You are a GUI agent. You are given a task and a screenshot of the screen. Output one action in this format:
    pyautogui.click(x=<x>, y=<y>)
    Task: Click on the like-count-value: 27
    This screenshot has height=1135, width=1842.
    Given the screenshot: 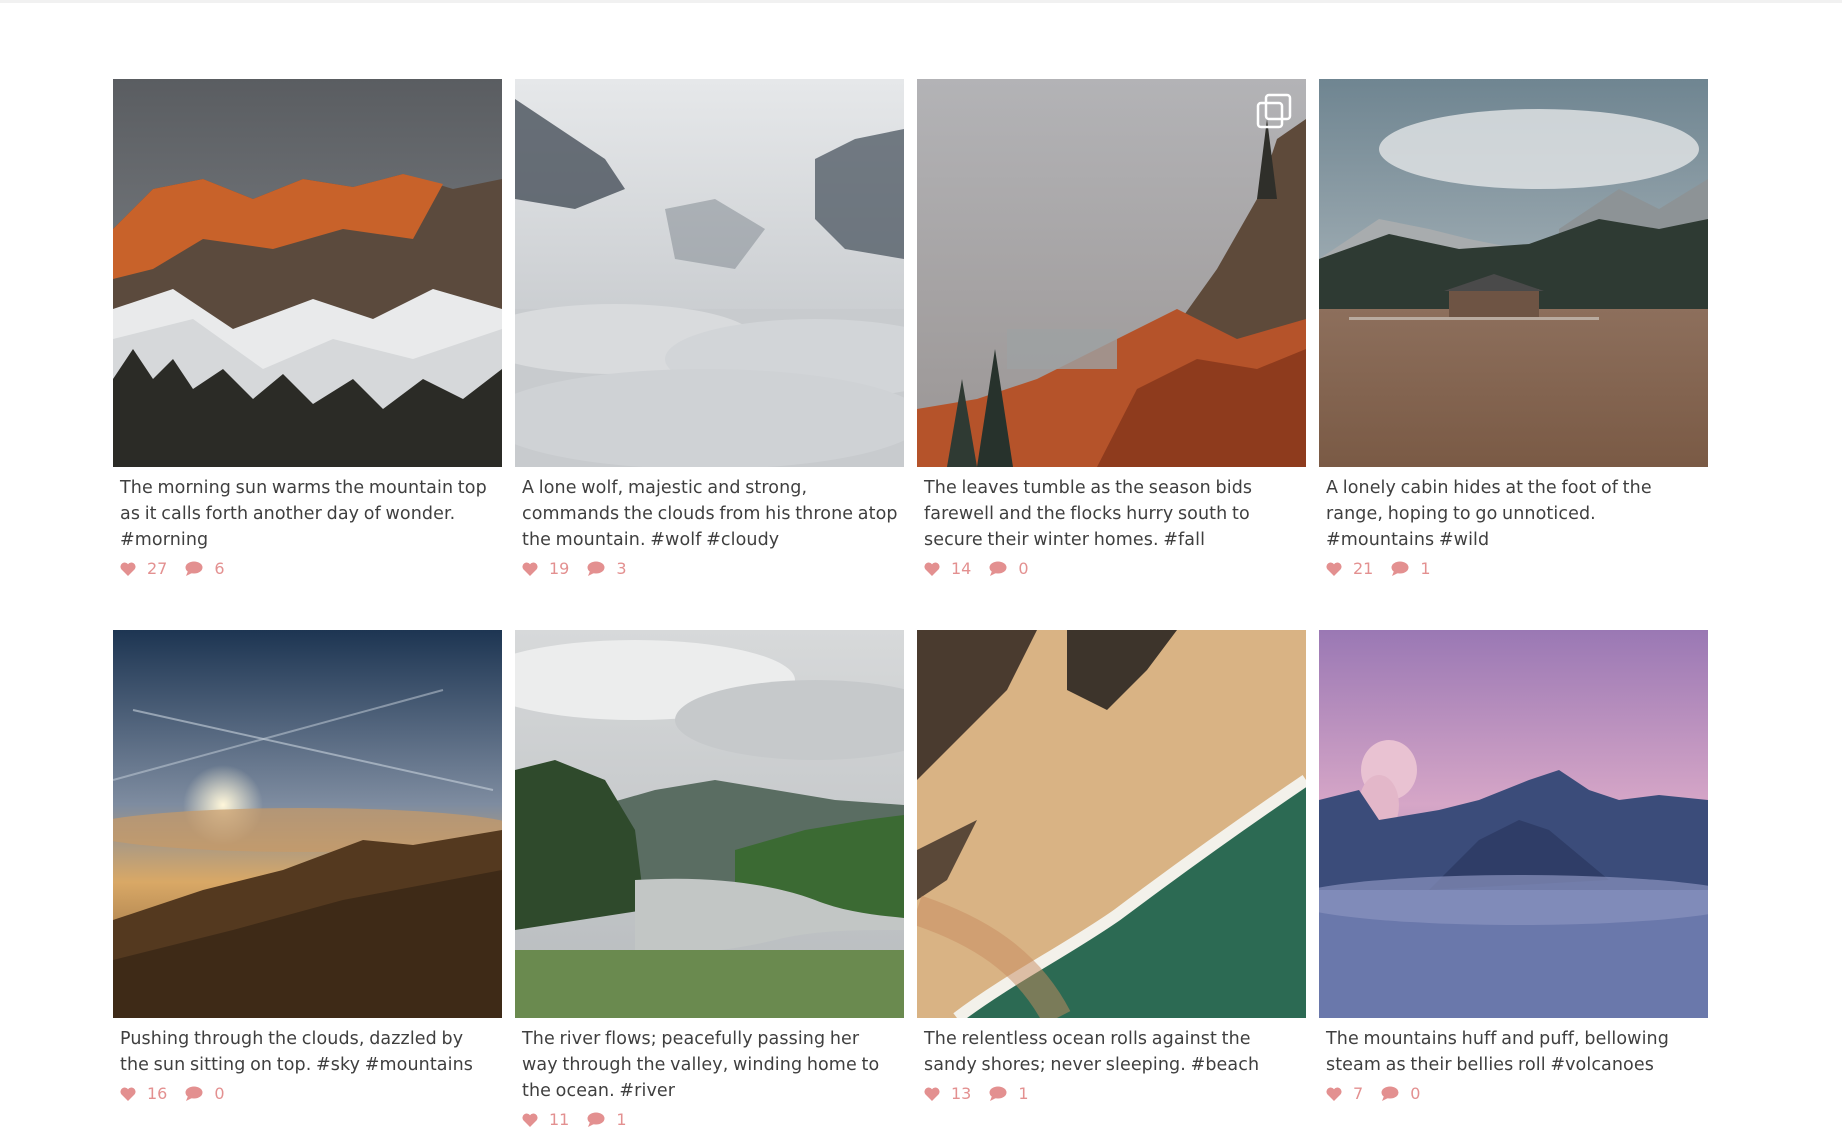 What is the action you would take?
    pyautogui.click(x=157, y=568)
    